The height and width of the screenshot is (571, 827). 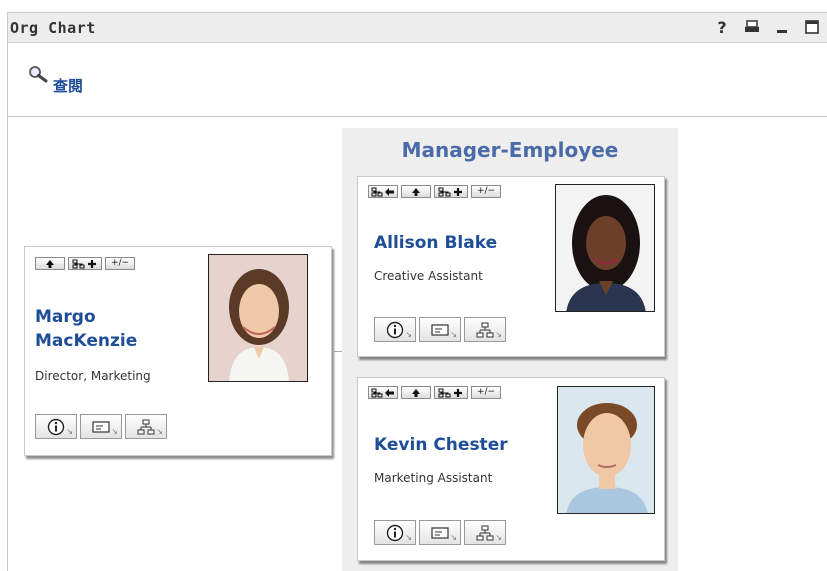 I want to click on maximize-icon, so click(x=812, y=27).